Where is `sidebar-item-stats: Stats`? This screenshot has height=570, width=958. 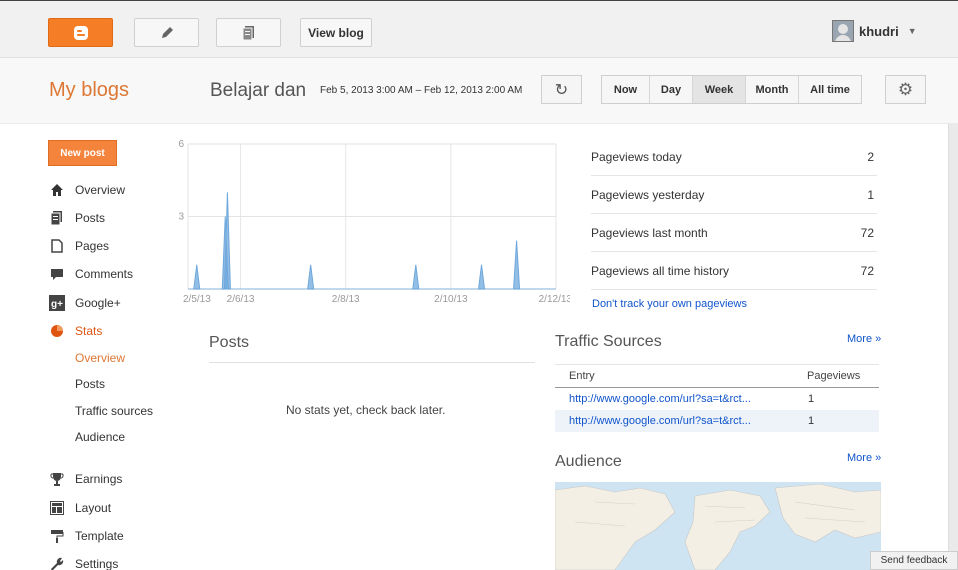
sidebar-item-stats: Stats is located at coordinates (75, 331).